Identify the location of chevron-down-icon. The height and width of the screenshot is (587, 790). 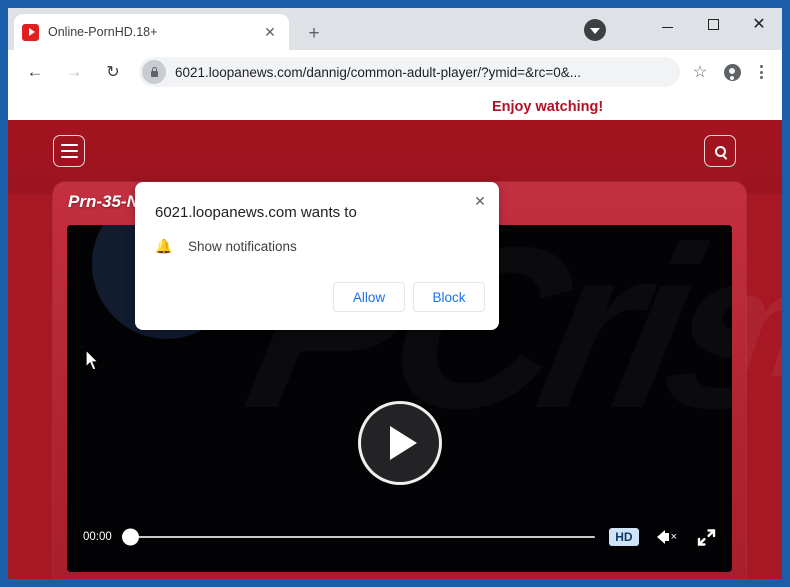
(595, 30).